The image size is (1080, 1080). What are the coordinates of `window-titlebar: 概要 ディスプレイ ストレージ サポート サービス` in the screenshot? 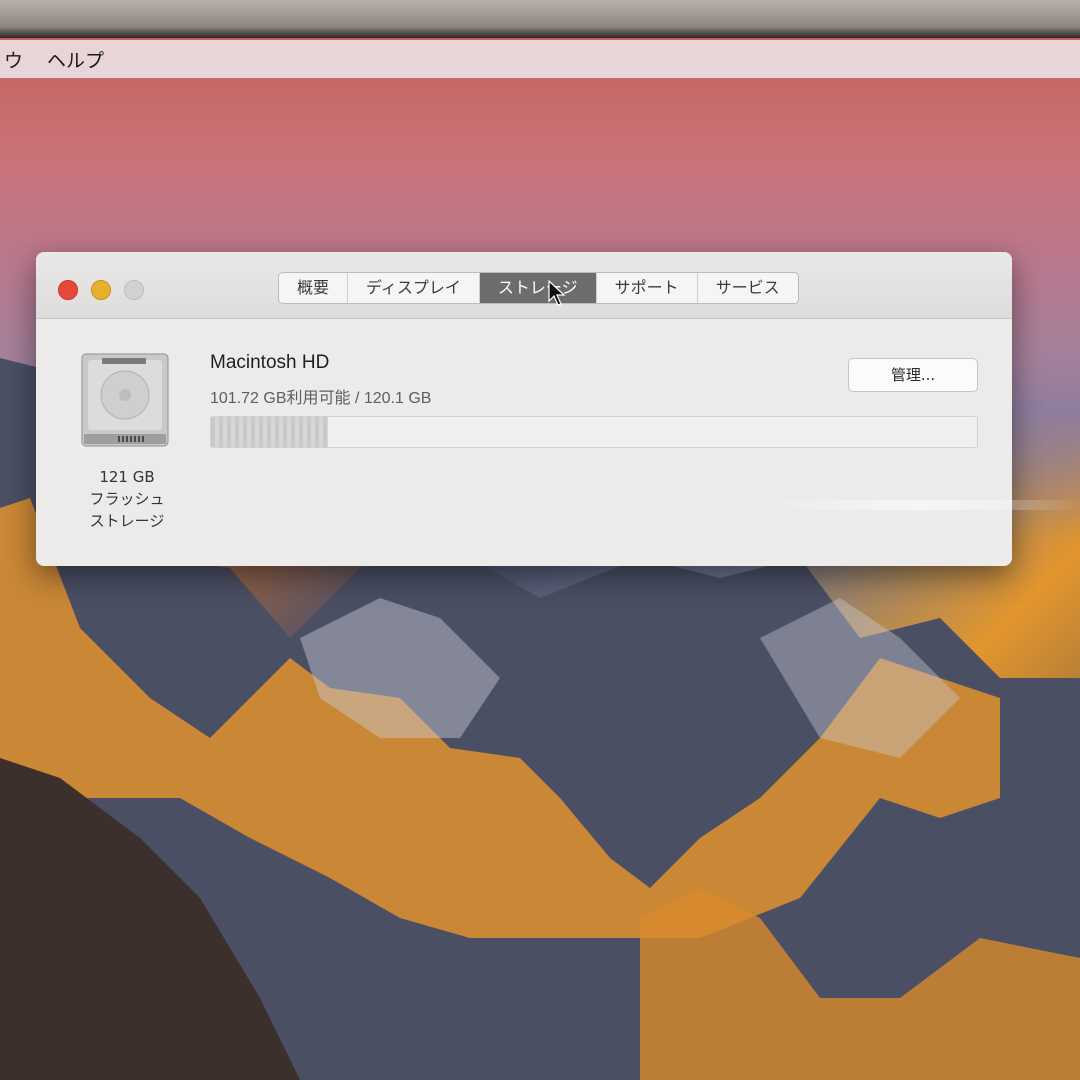 It's located at (524, 285).